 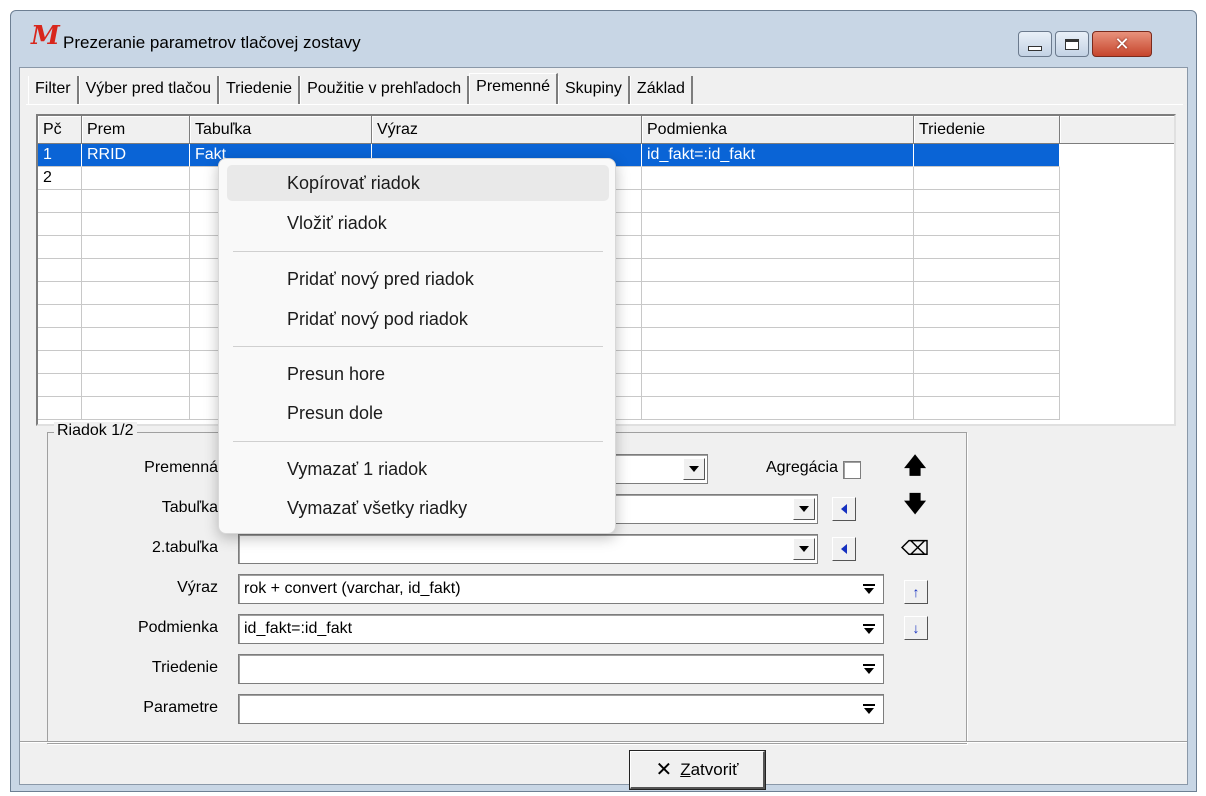 What do you see at coordinates (1035, 44) in the screenshot?
I see `minimize-button` at bounding box center [1035, 44].